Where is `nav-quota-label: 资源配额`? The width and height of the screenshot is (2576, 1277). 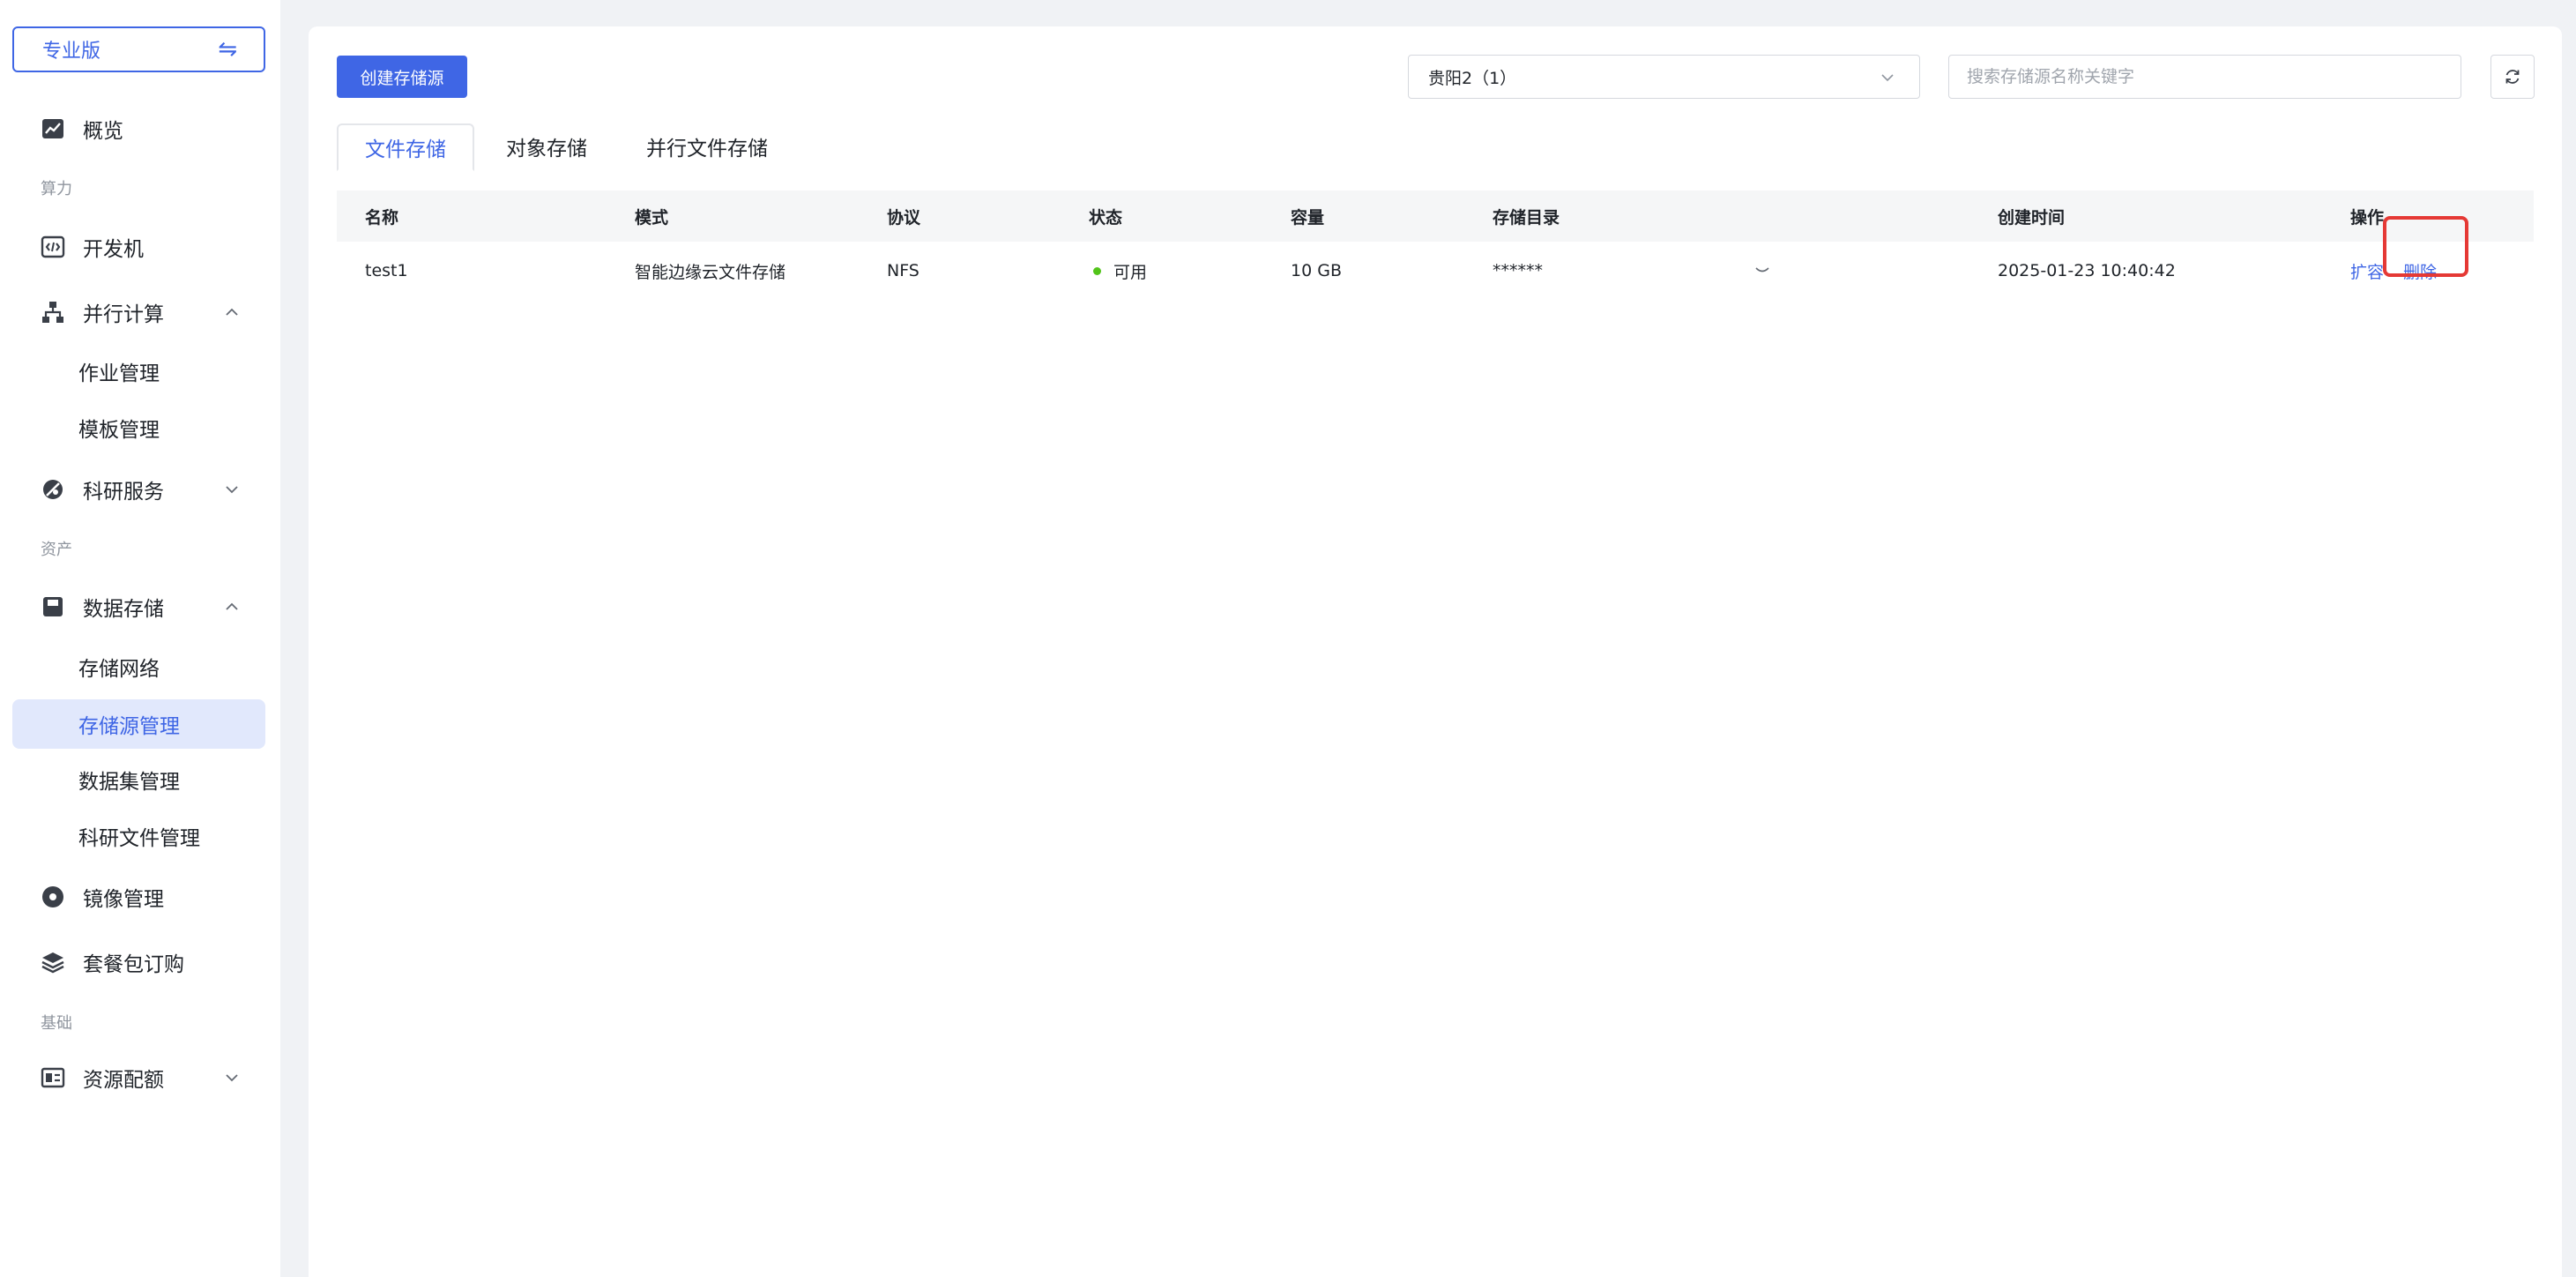 nav-quota-label: 资源配额 is located at coordinates (123, 1080).